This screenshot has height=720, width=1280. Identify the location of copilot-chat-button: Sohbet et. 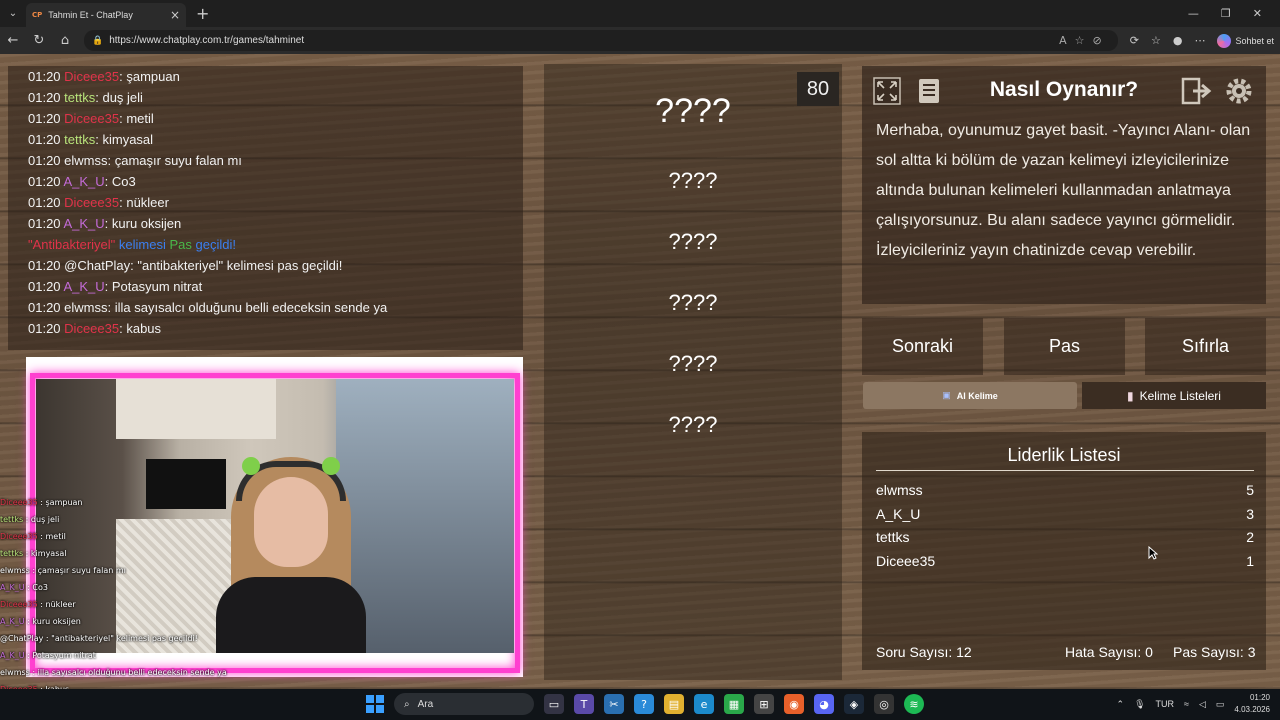
(1245, 40).